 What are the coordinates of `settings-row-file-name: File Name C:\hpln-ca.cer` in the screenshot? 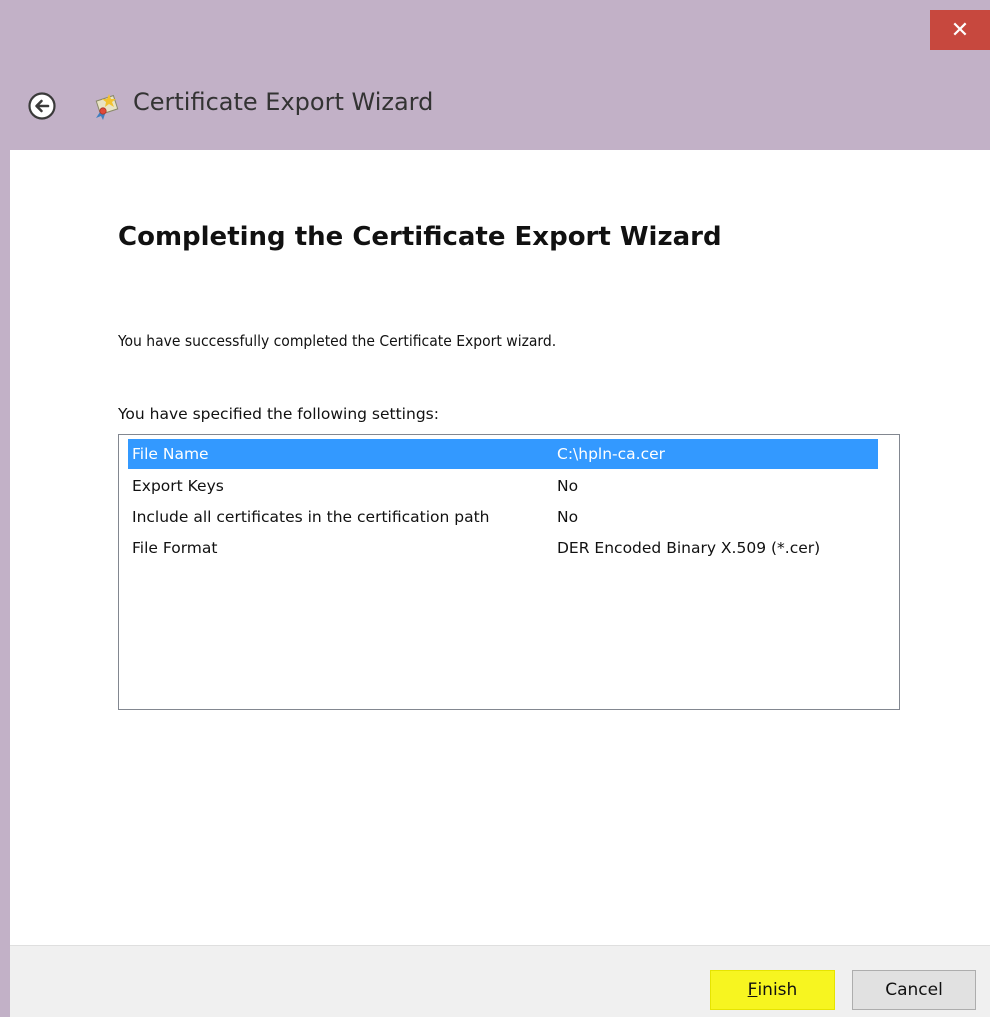 It's located at (503, 454).